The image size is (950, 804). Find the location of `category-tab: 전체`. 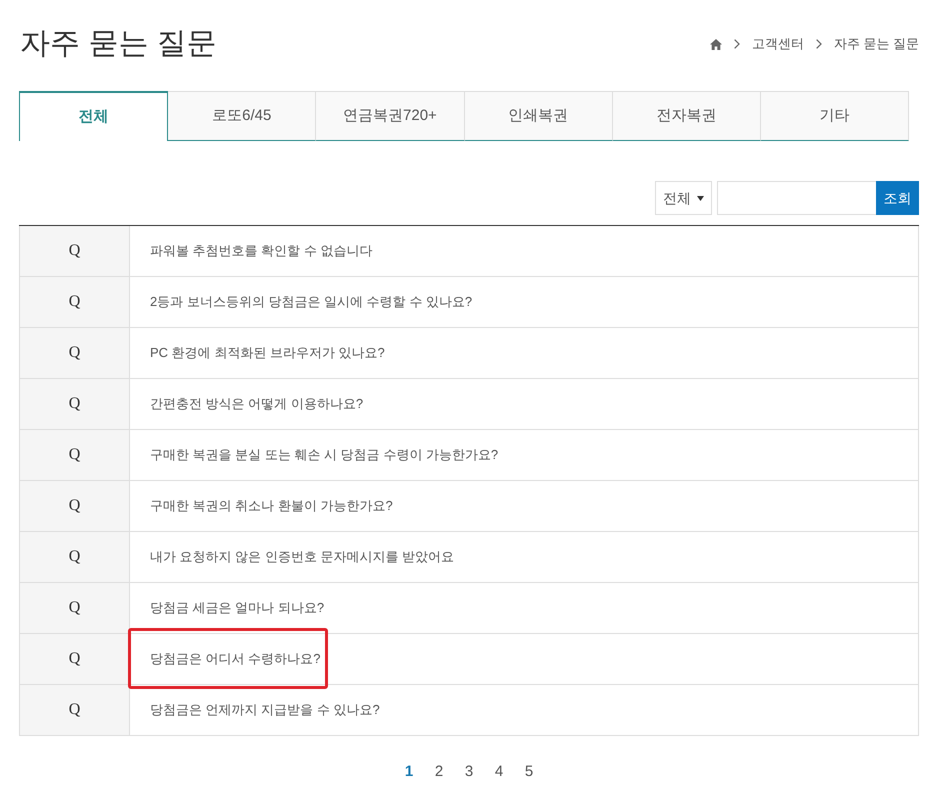

category-tab: 전체 is located at coordinates (93, 116).